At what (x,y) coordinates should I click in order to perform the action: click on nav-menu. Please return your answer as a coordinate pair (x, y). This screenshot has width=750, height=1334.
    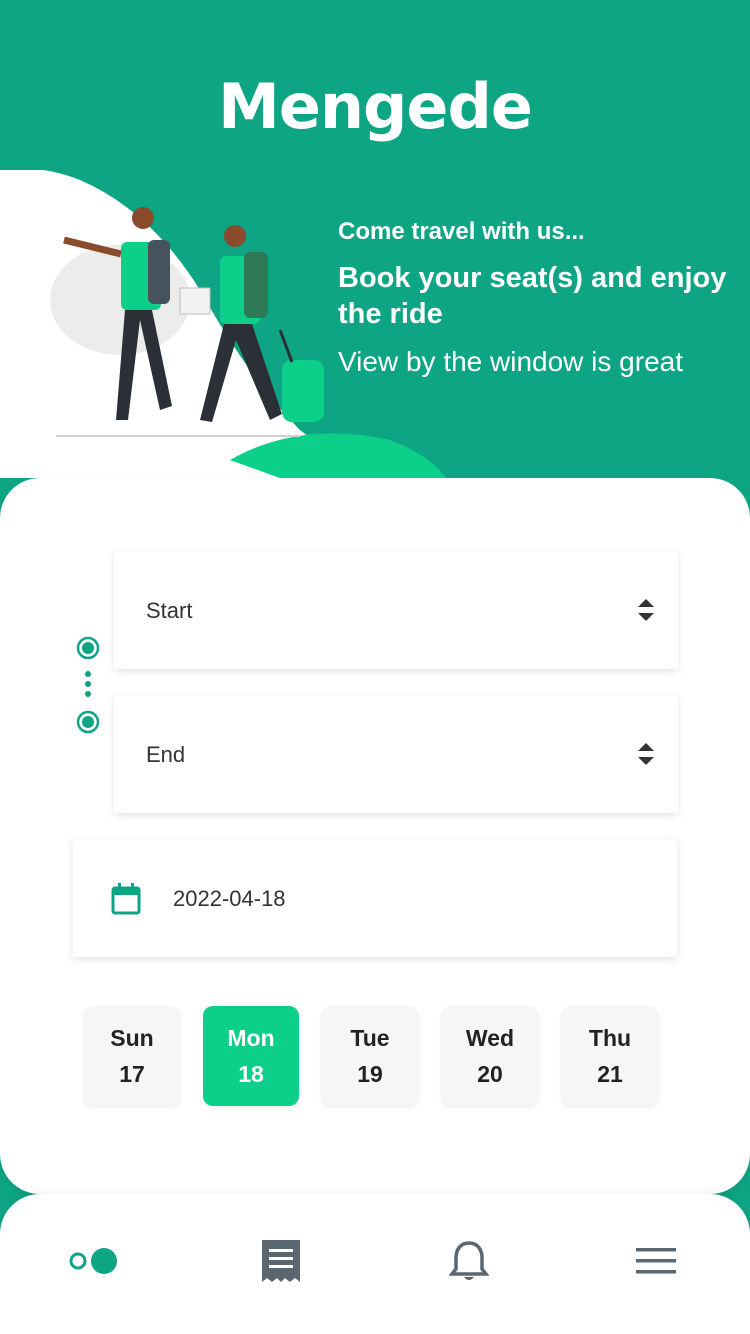
    Looking at the image, I should click on (656, 1261).